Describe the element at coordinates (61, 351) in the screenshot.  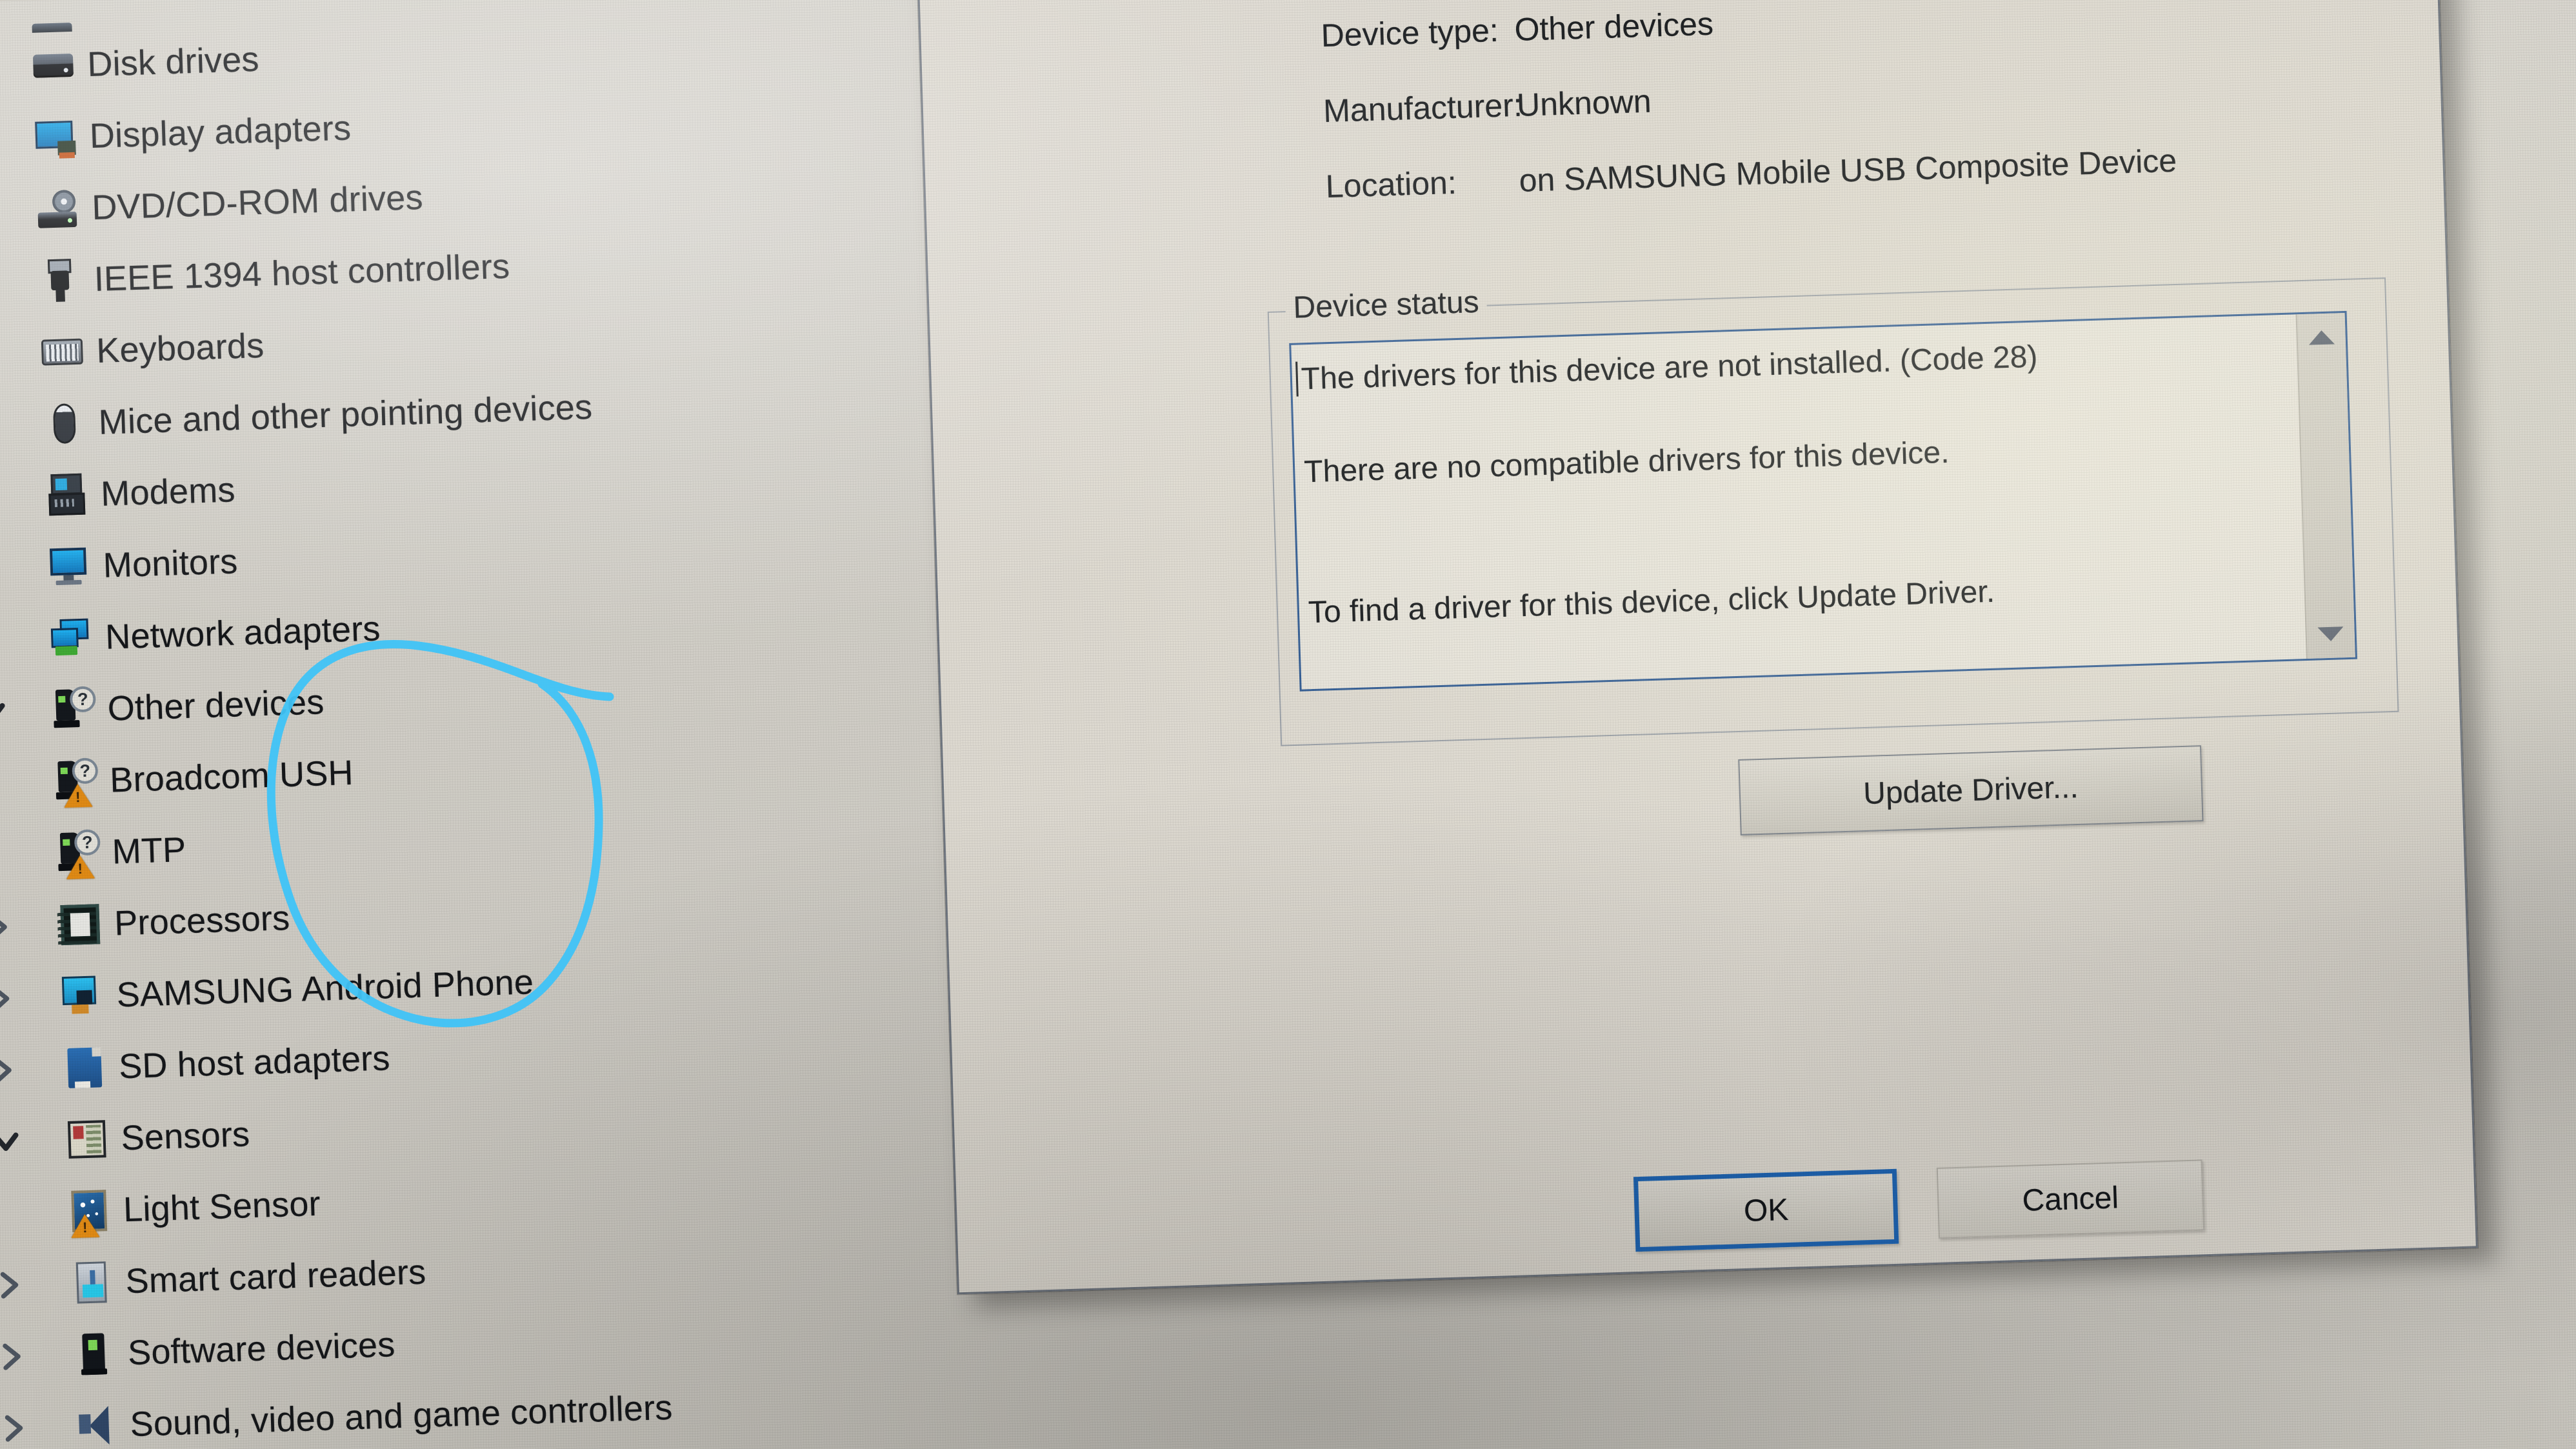
I see `keyboard-icon` at that location.